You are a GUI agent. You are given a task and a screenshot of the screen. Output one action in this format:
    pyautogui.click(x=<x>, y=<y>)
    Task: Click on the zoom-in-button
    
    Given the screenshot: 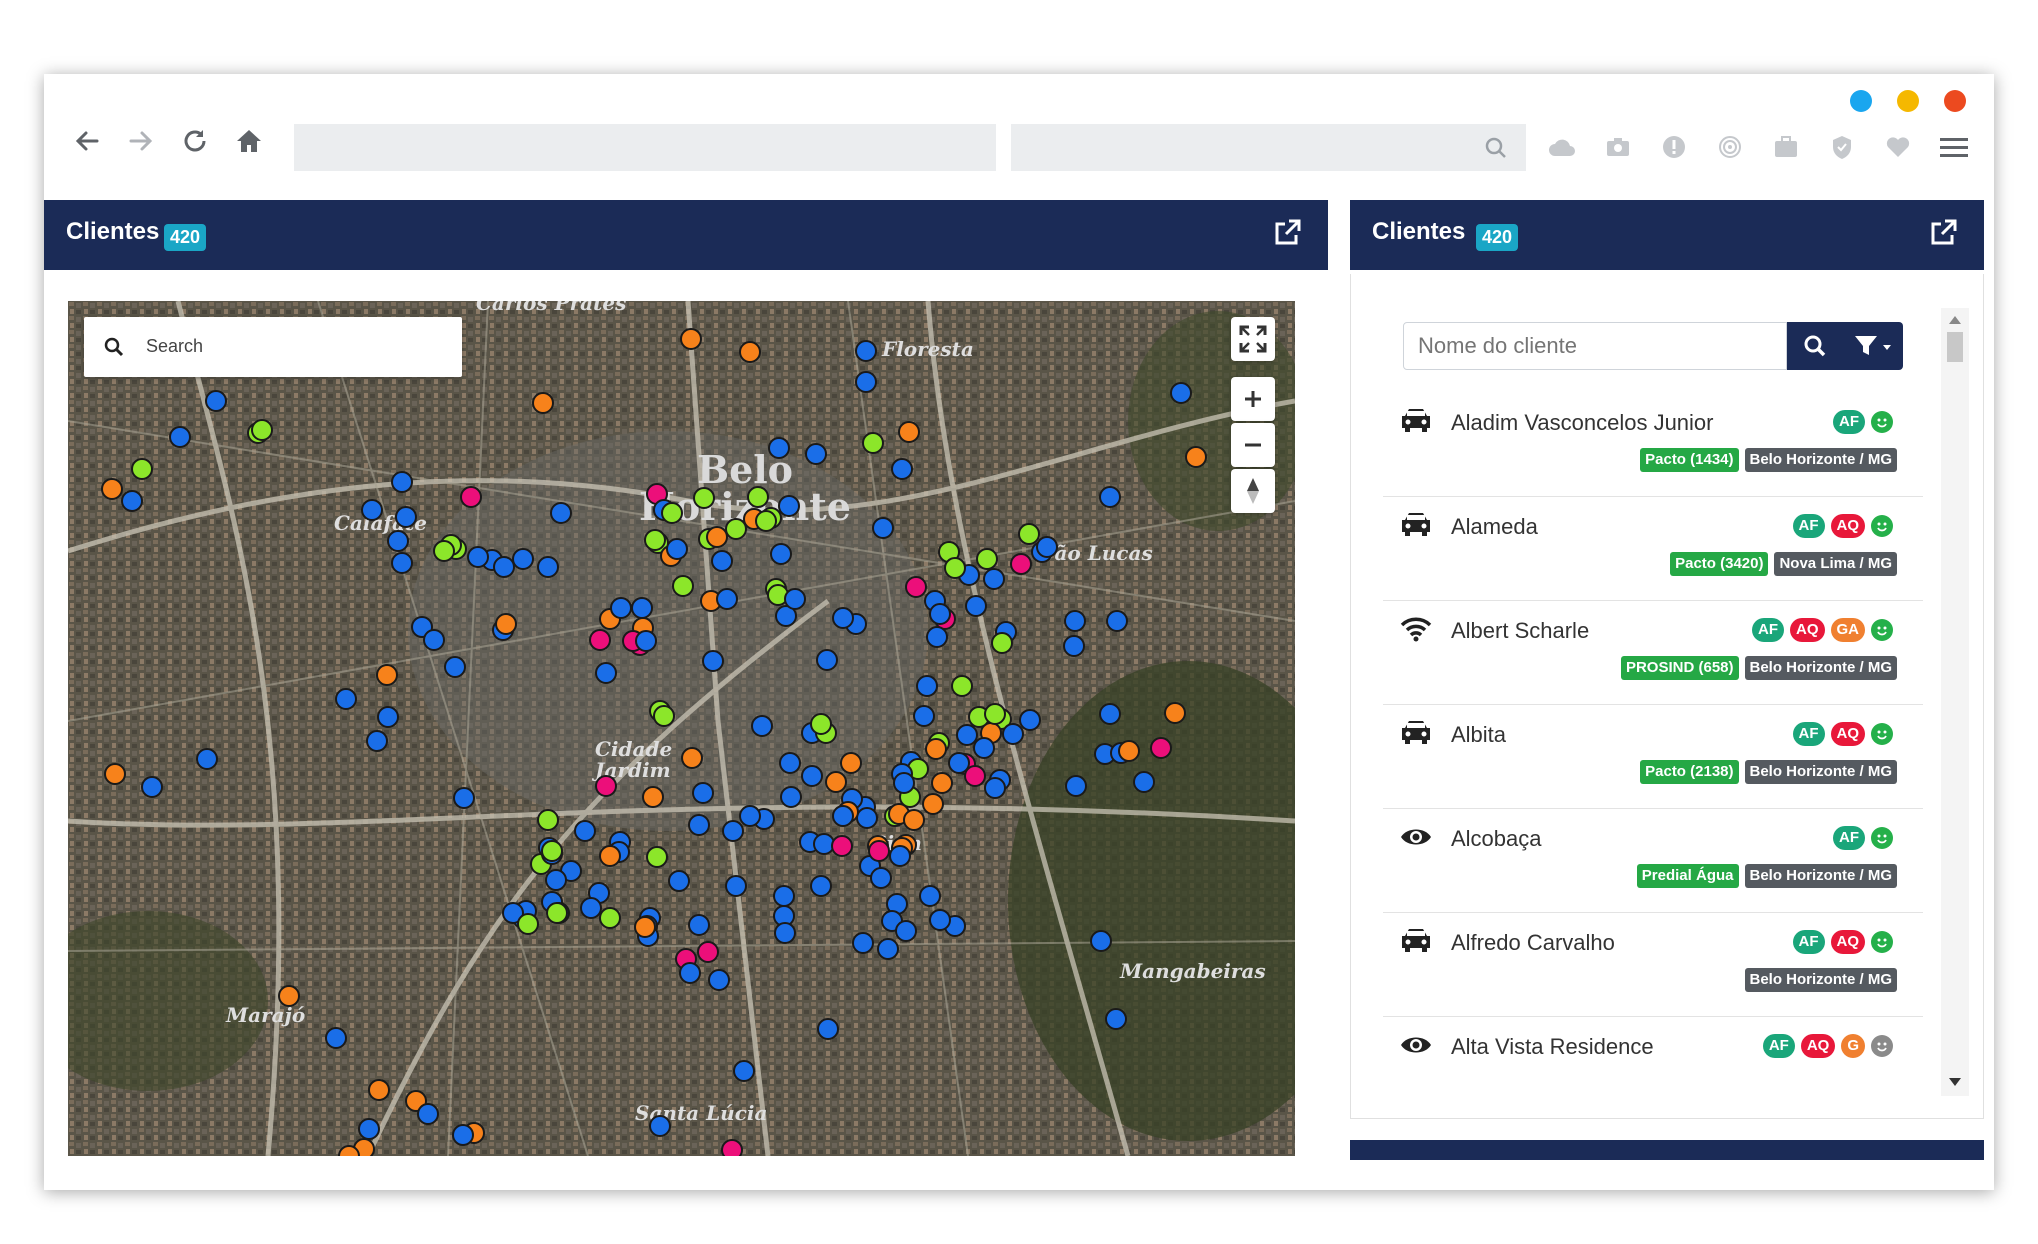 What is the action you would take?
    pyautogui.click(x=1253, y=399)
    